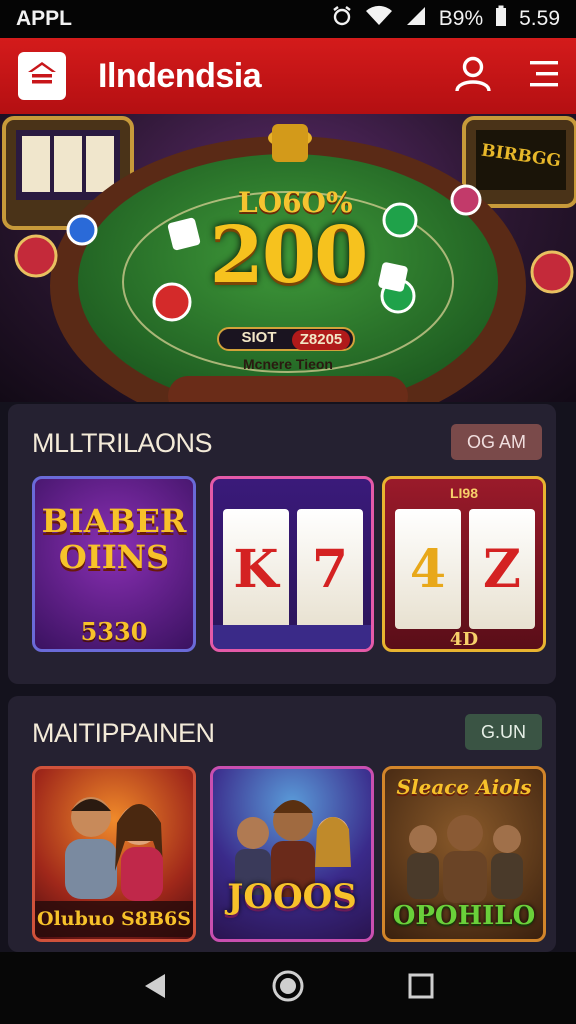 This screenshot has width=576, height=1024. Describe the element at coordinates (288, 76) in the screenshot. I see `app-header: Ilndendsia` at that location.